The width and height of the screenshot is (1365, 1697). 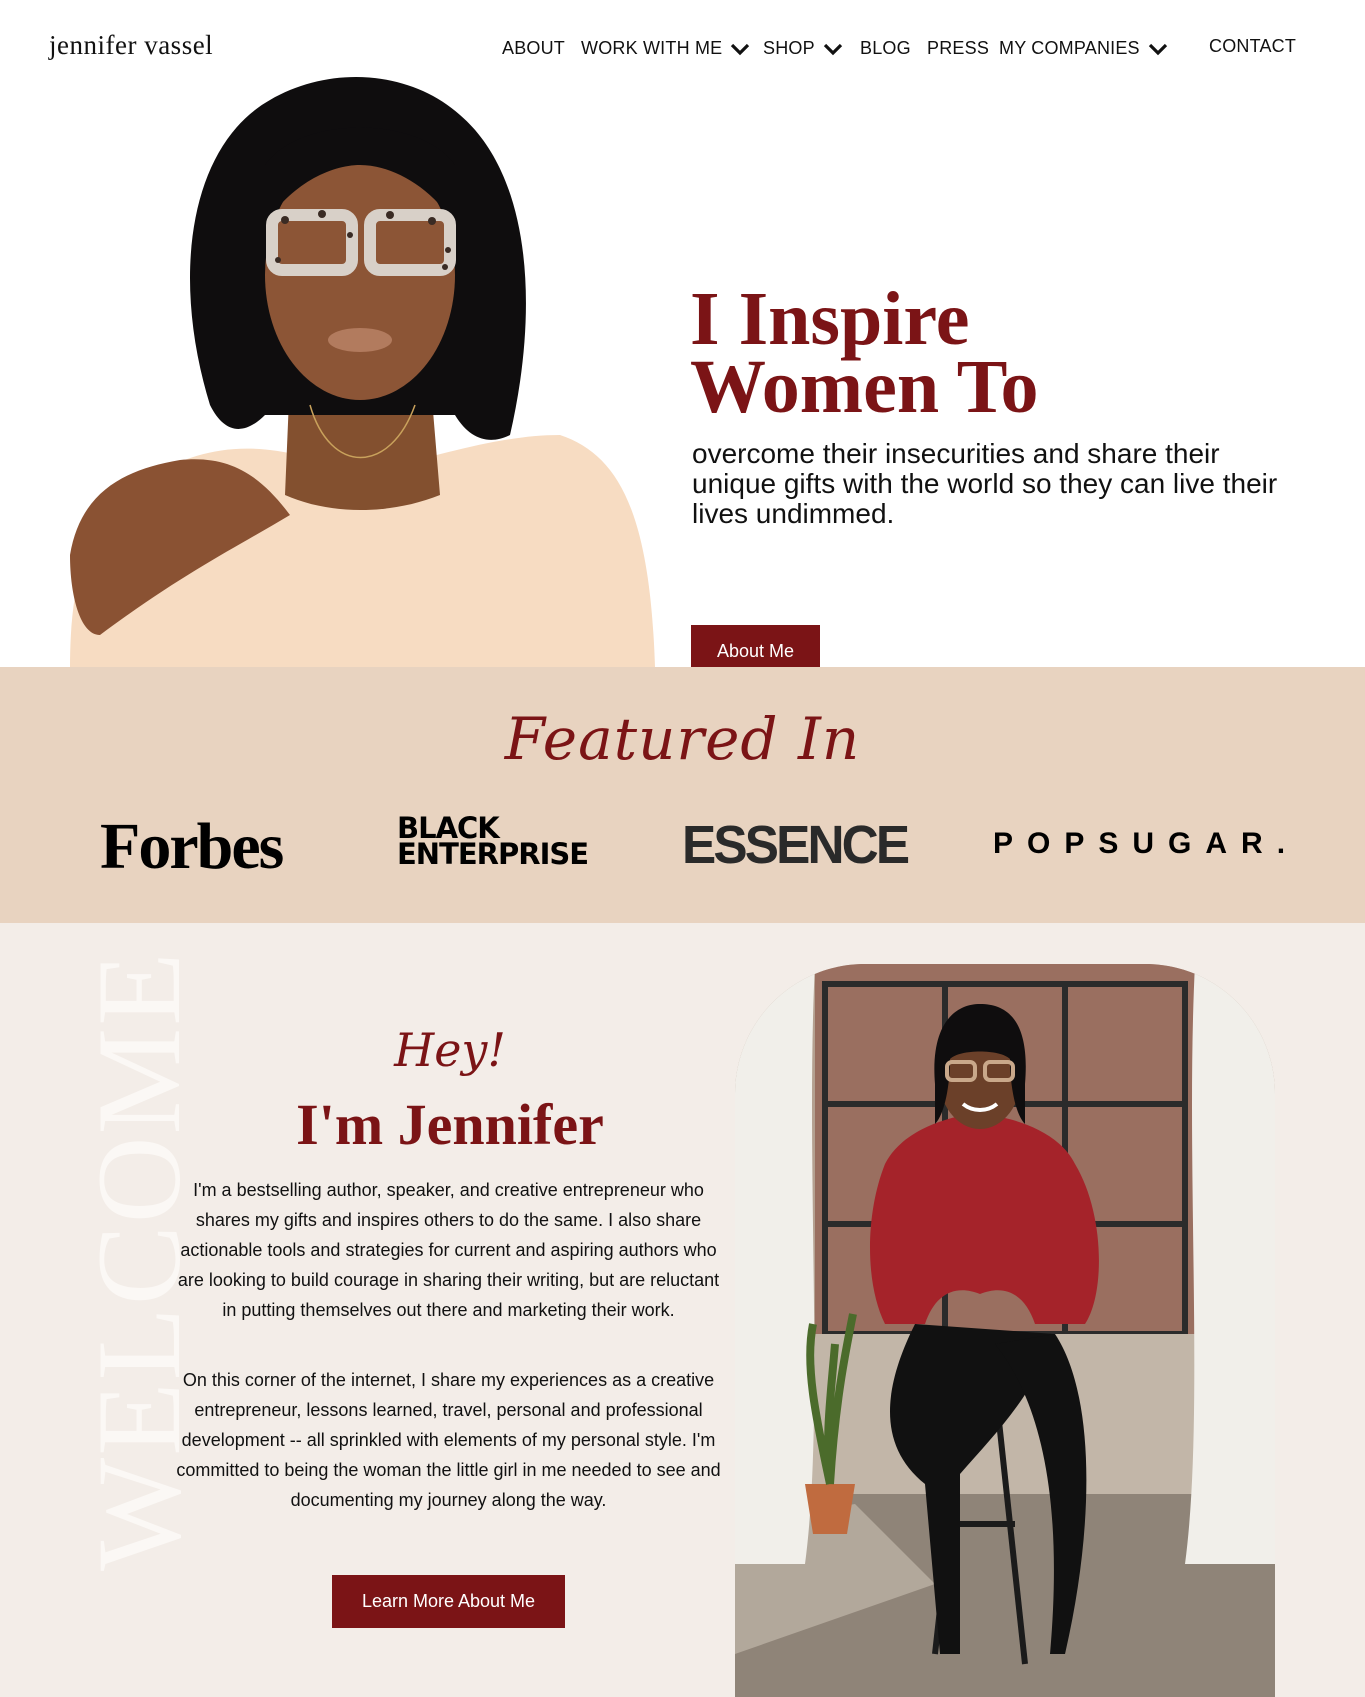 I want to click on nav-press-label: PRESS, so click(x=958, y=48).